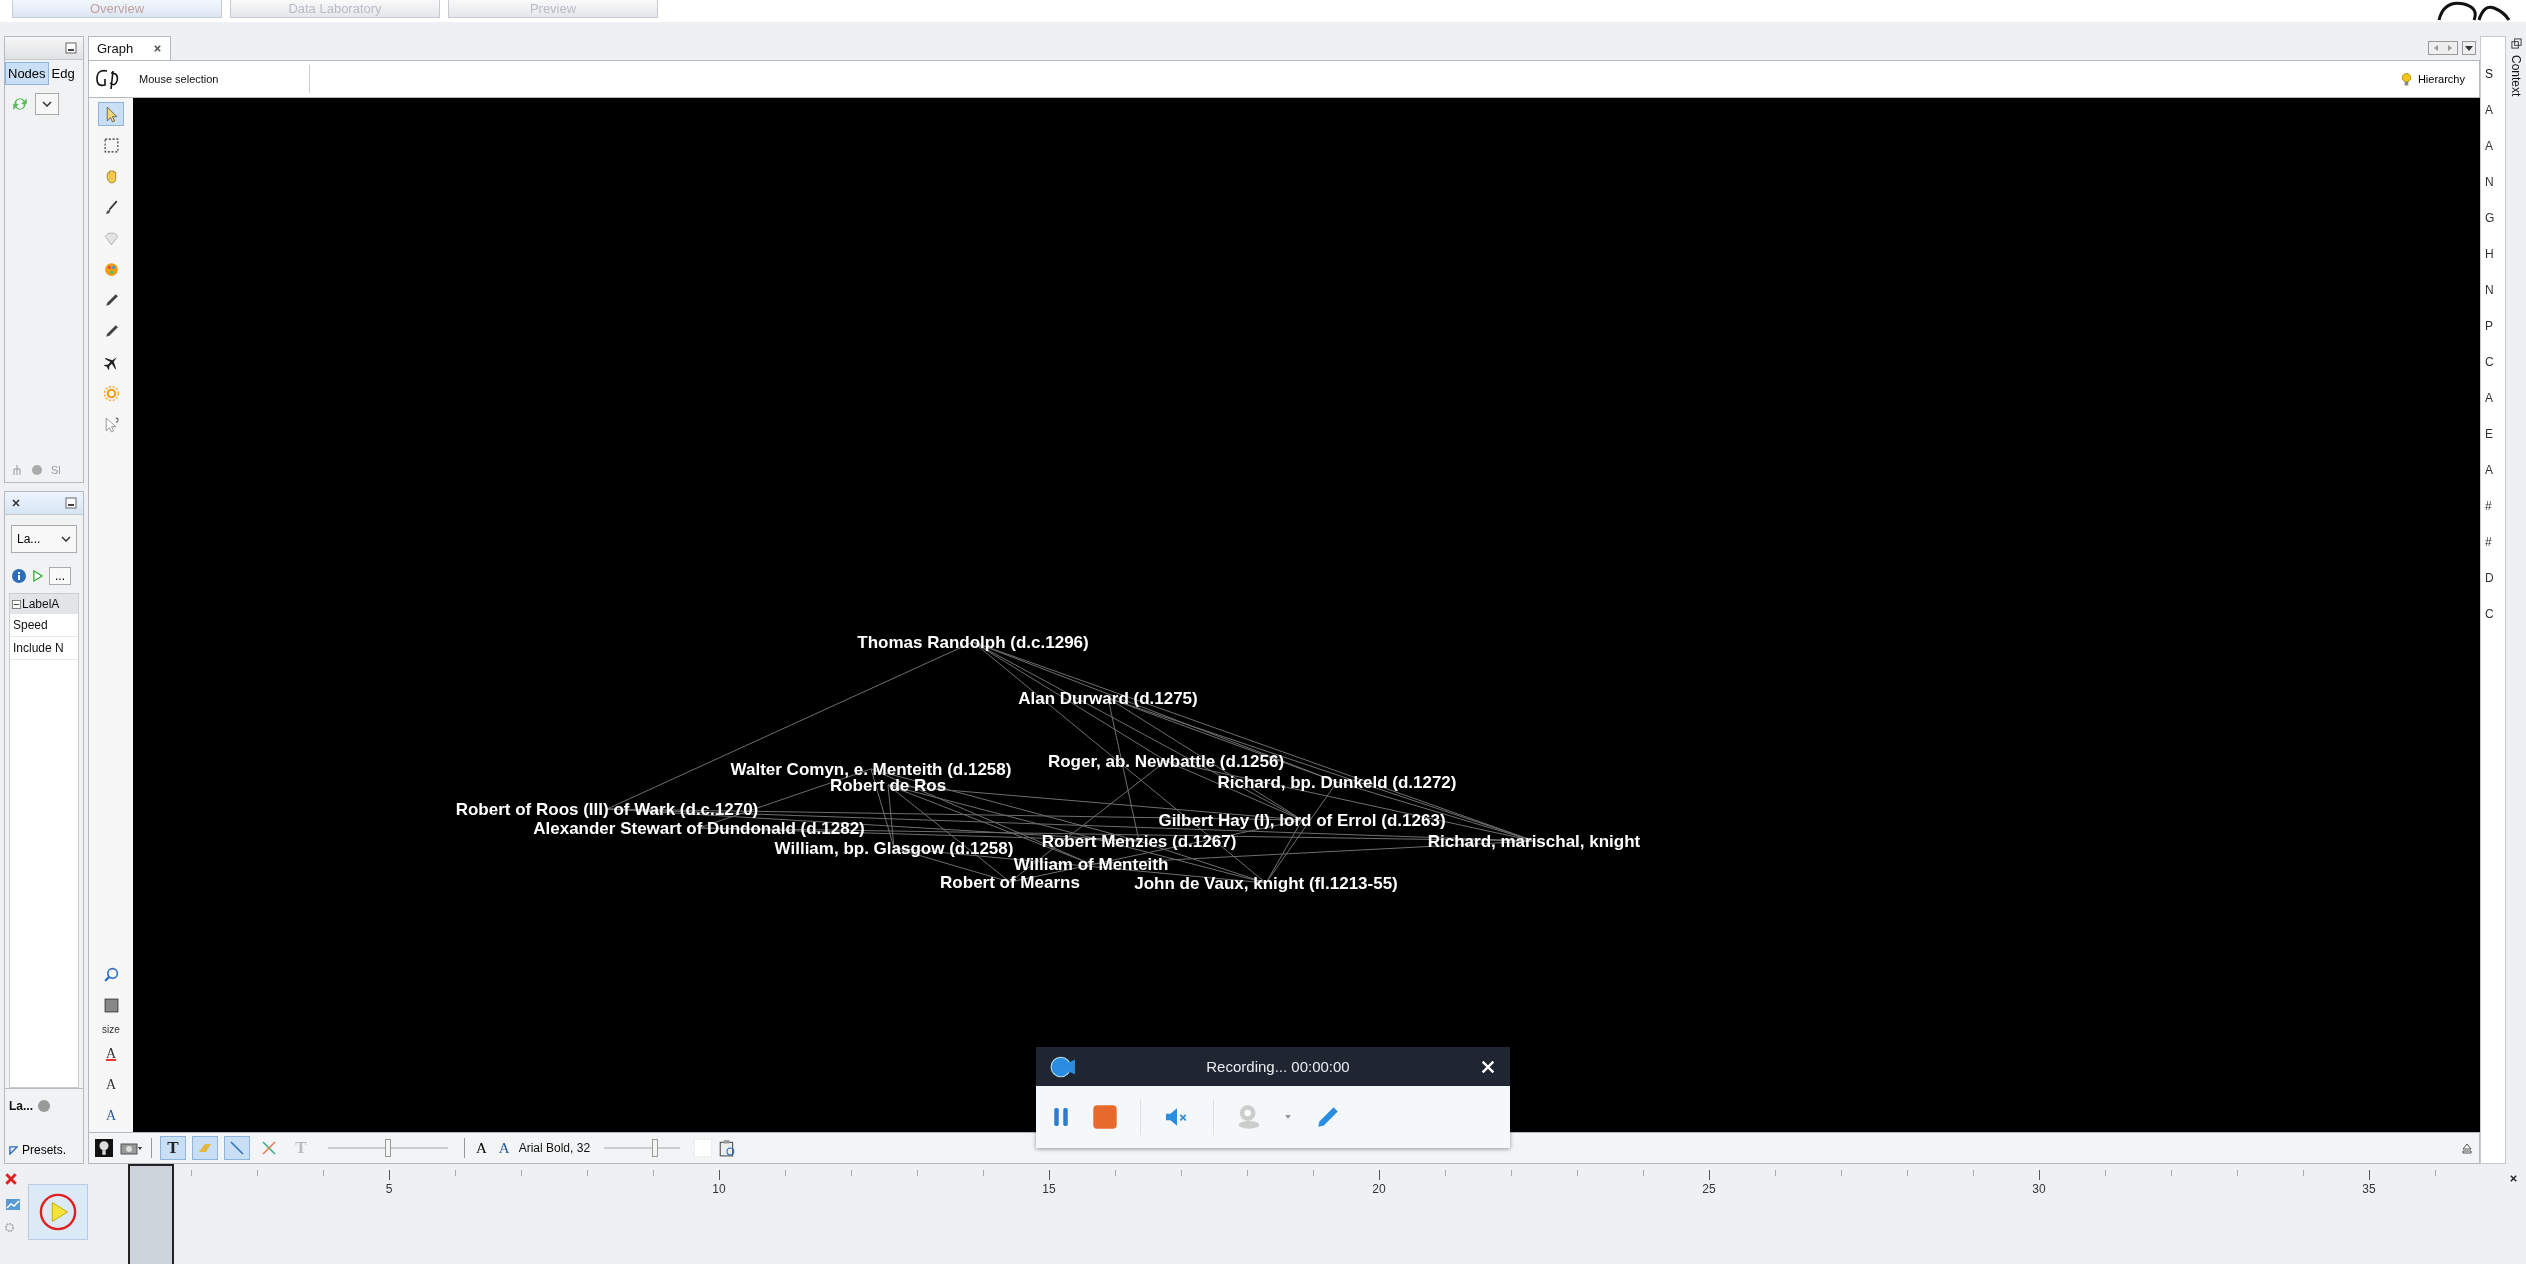 The image size is (2526, 1264). I want to click on node-label: Thomas Randolph (d.c.1296), so click(973, 642).